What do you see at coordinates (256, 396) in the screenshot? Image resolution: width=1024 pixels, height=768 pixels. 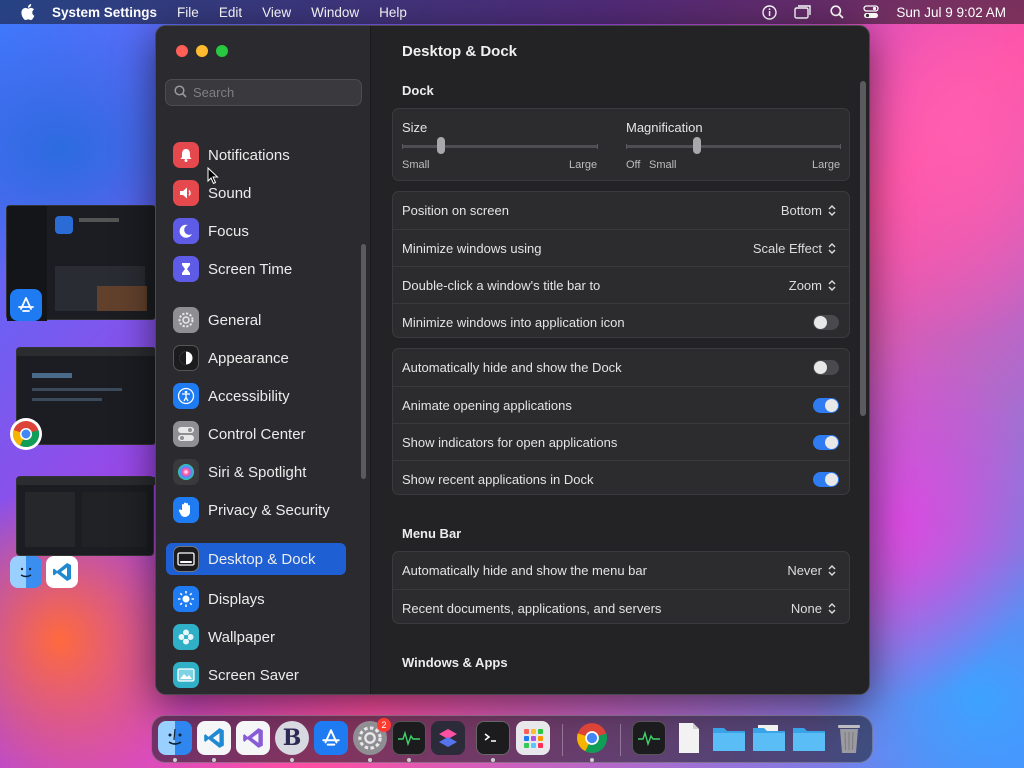 I see `sidebar-item-accessibility: Accessibility` at bounding box center [256, 396].